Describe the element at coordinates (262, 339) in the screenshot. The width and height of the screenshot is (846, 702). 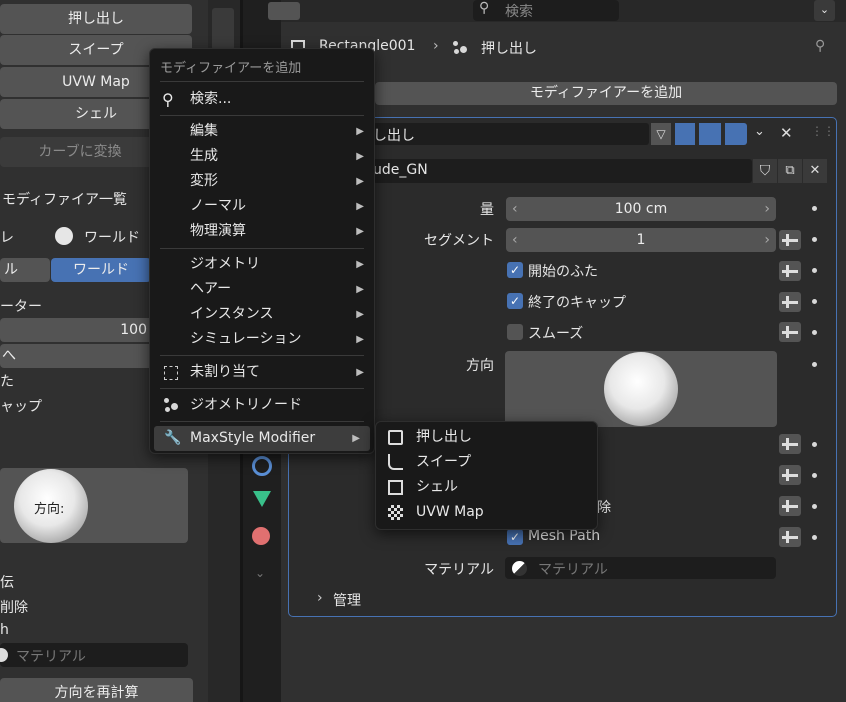
I see `menu-item-simulation: シミュレーション ▶` at that location.